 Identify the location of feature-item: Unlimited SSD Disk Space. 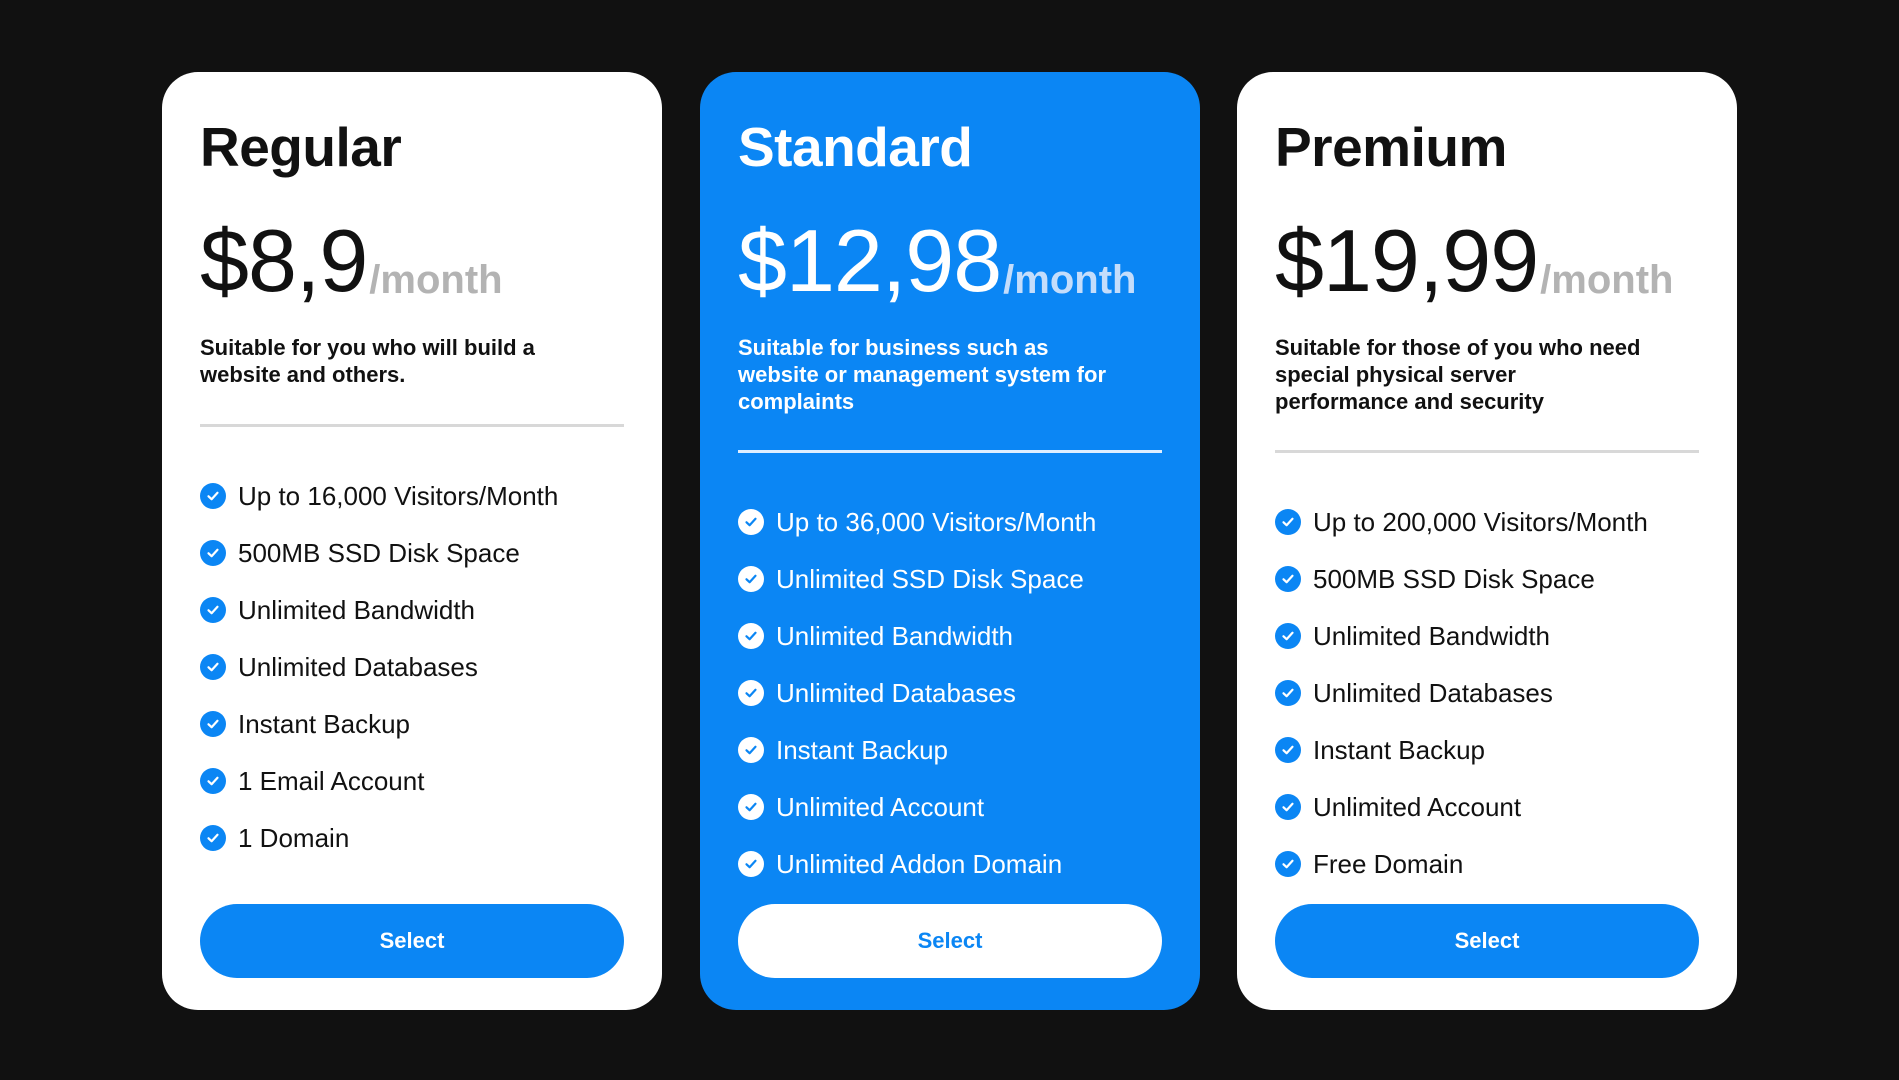
(950, 578).